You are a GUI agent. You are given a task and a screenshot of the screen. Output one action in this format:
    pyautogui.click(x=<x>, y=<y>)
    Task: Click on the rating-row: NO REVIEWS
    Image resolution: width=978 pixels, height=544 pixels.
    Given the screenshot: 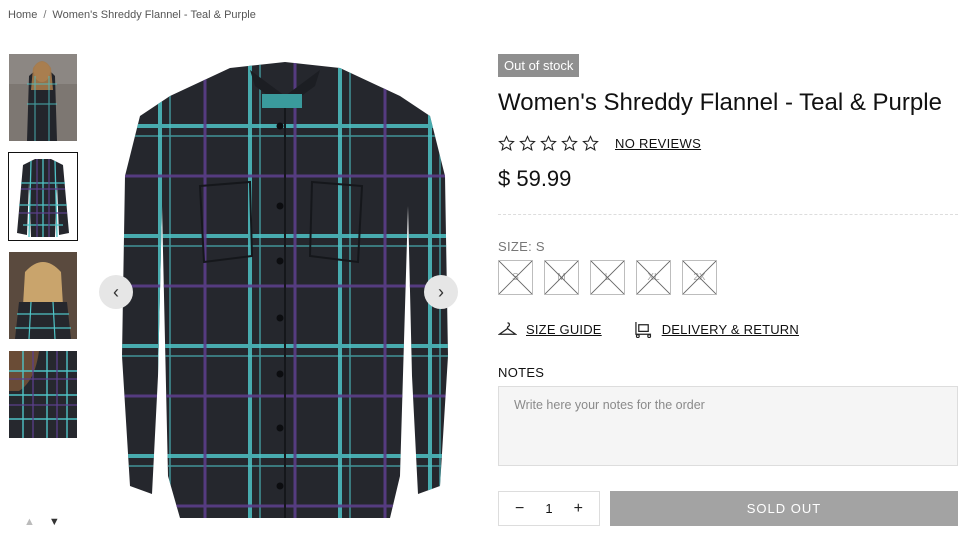 What is the action you would take?
    pyautogui.click(x=728, y=143)
    